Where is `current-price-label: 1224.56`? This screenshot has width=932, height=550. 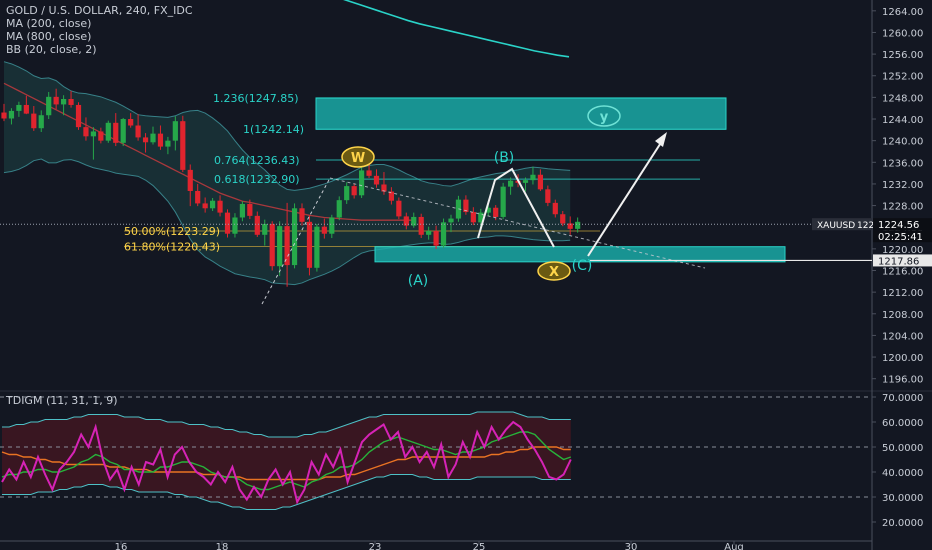 current-price-label: 1224.56 is located at coordinates (898, 225).